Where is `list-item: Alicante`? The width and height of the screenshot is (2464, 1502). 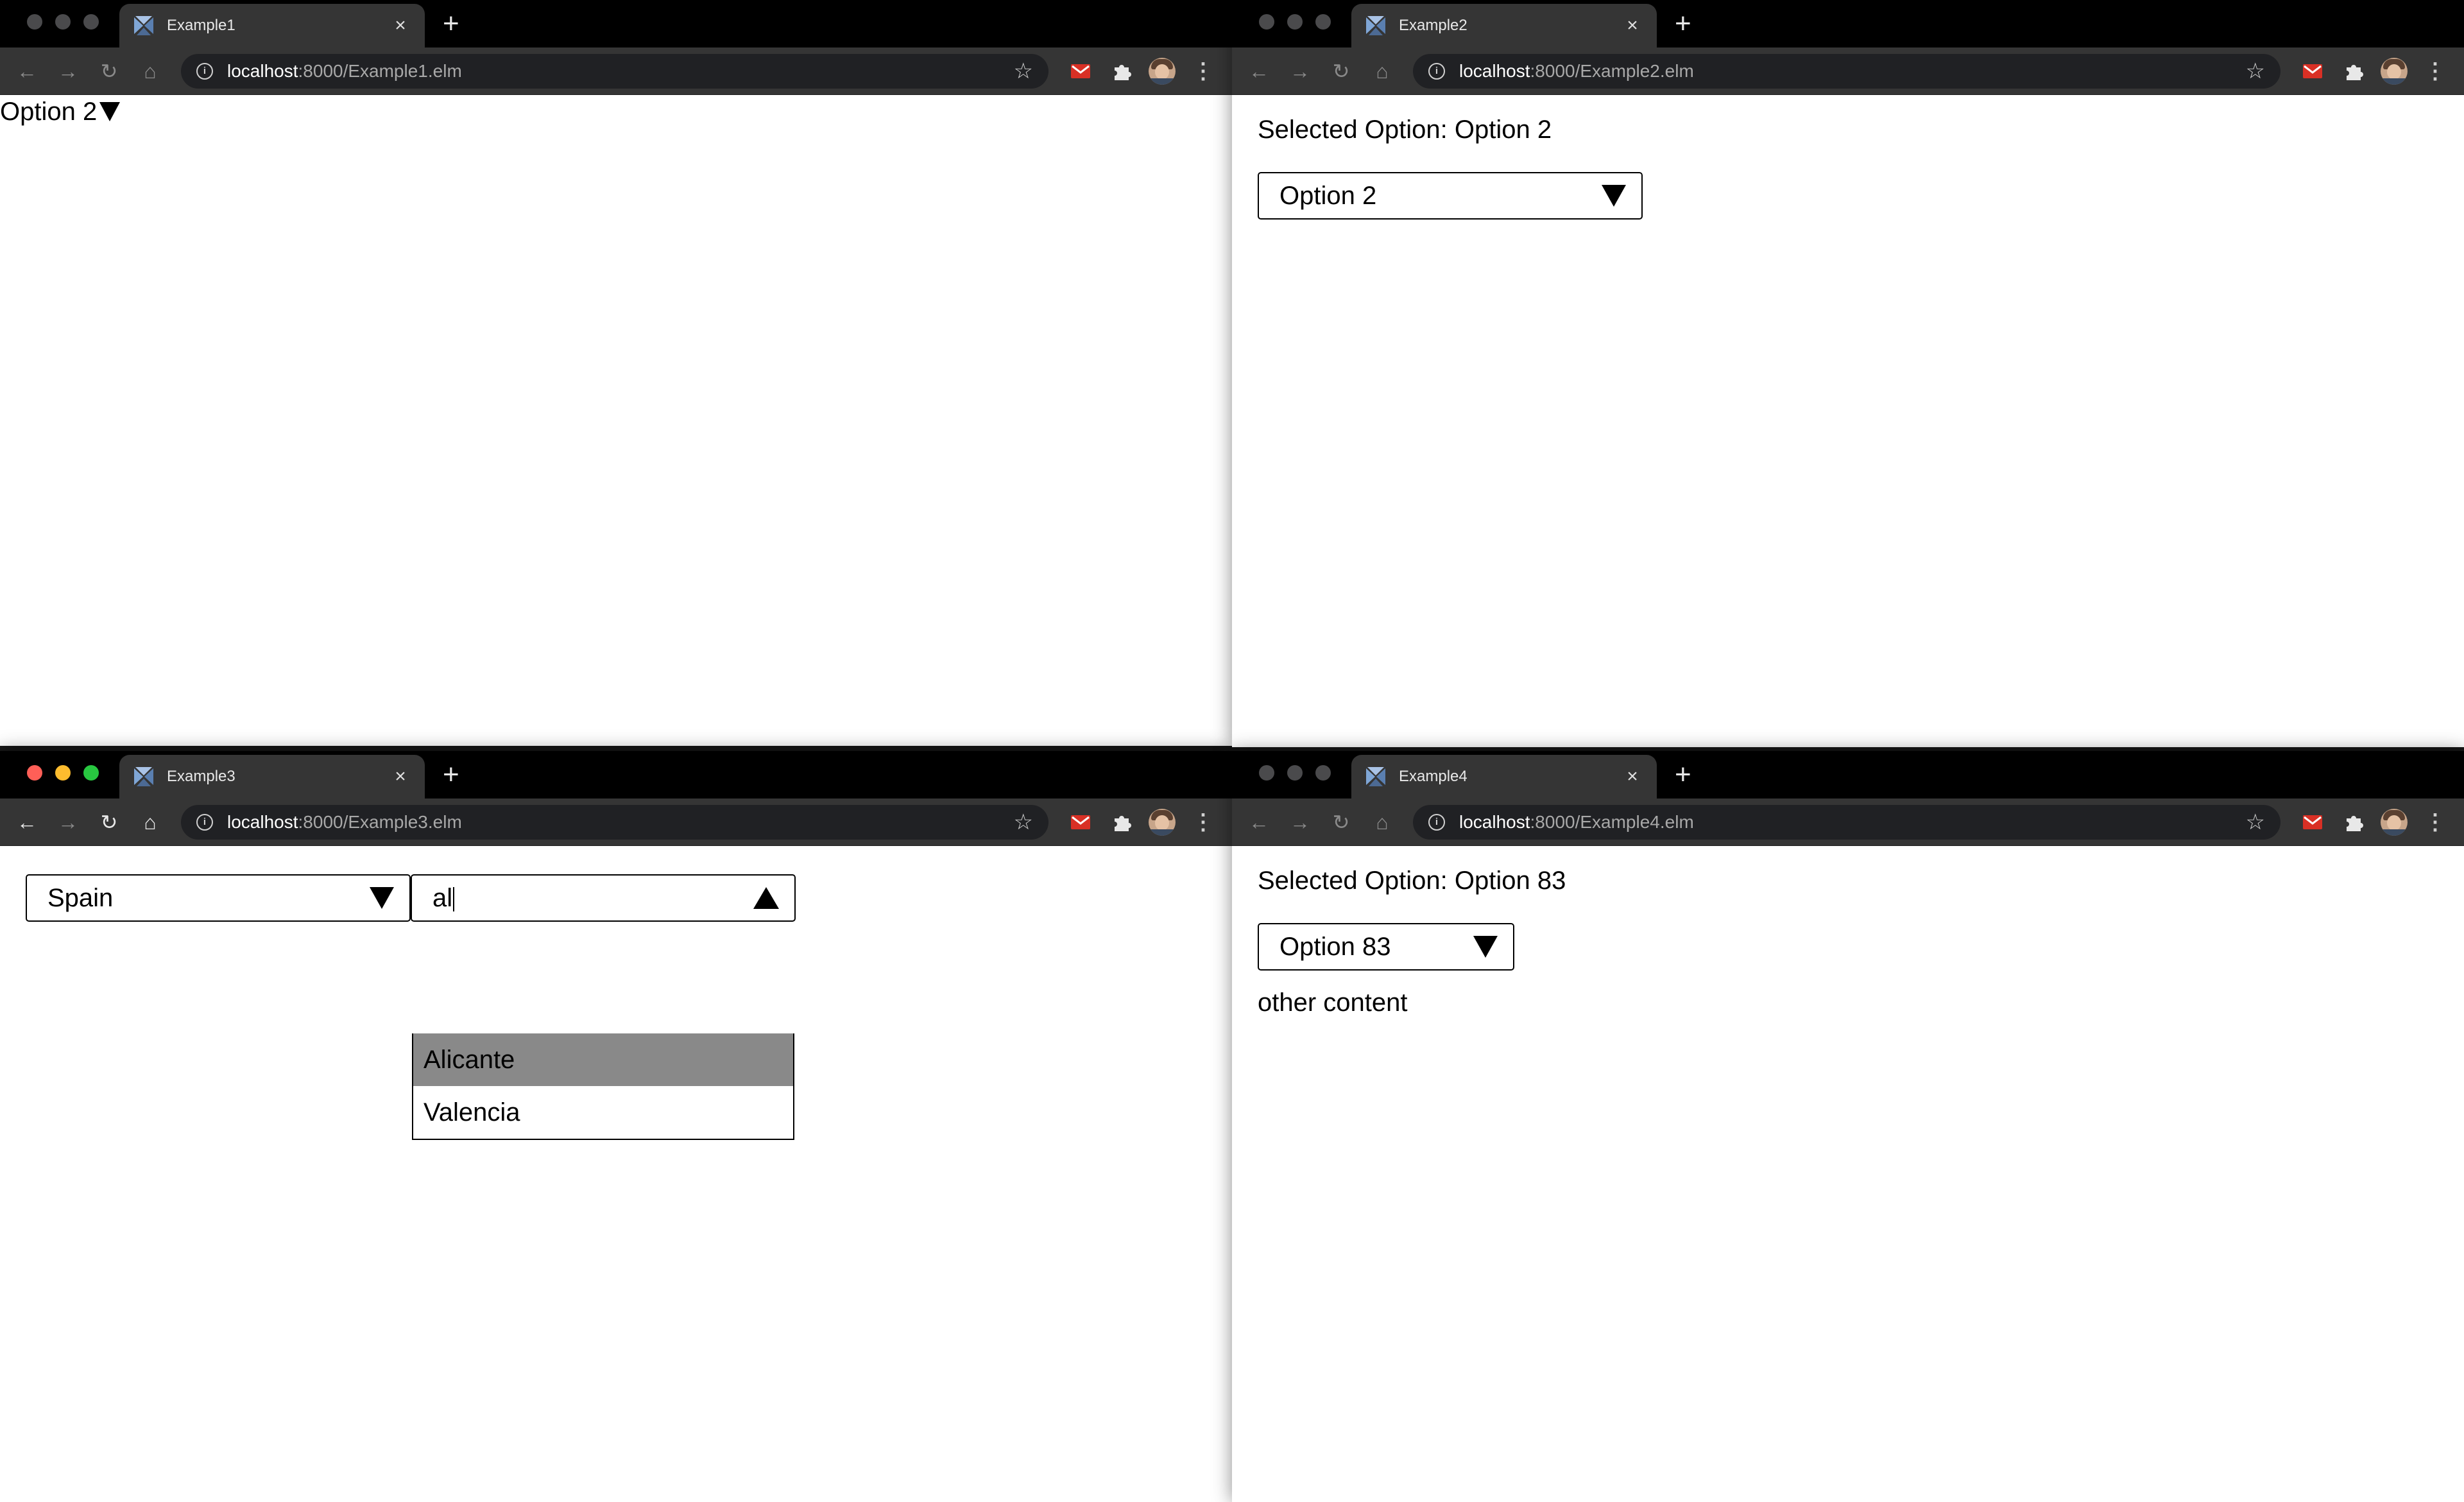
list-item: Alicante is located at coordinates (603, 1059).